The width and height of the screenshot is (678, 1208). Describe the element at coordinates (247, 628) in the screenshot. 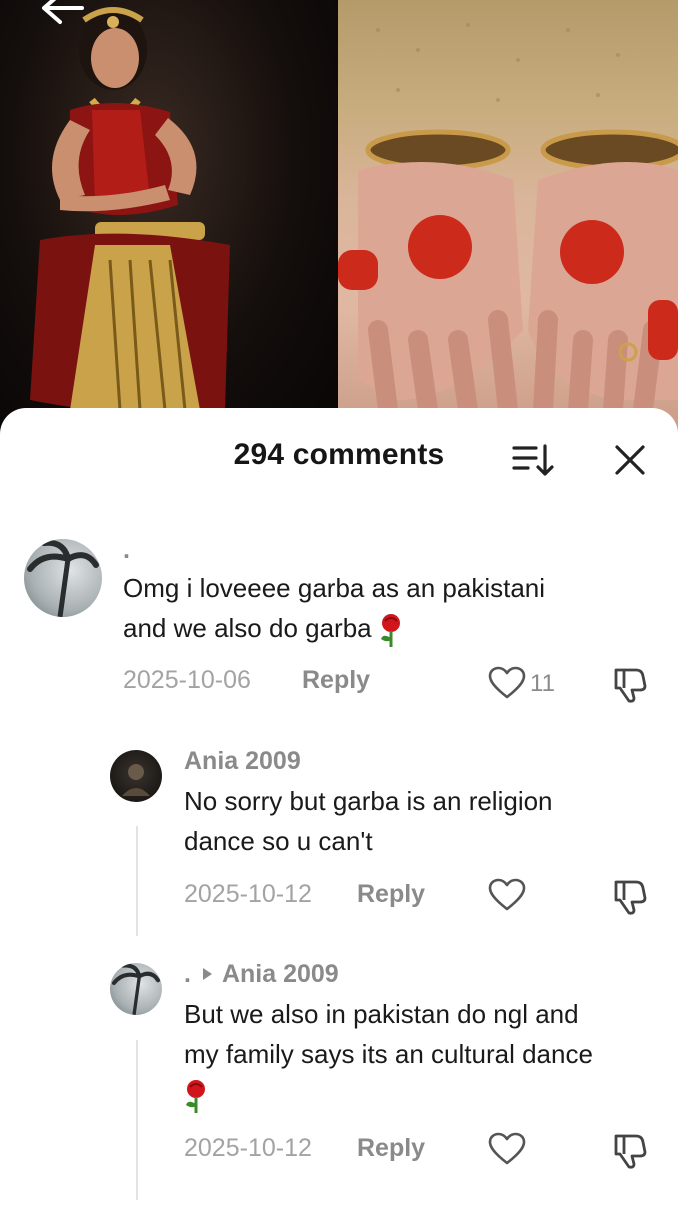

I see `comment-text-line: and we also do garba` at that location.